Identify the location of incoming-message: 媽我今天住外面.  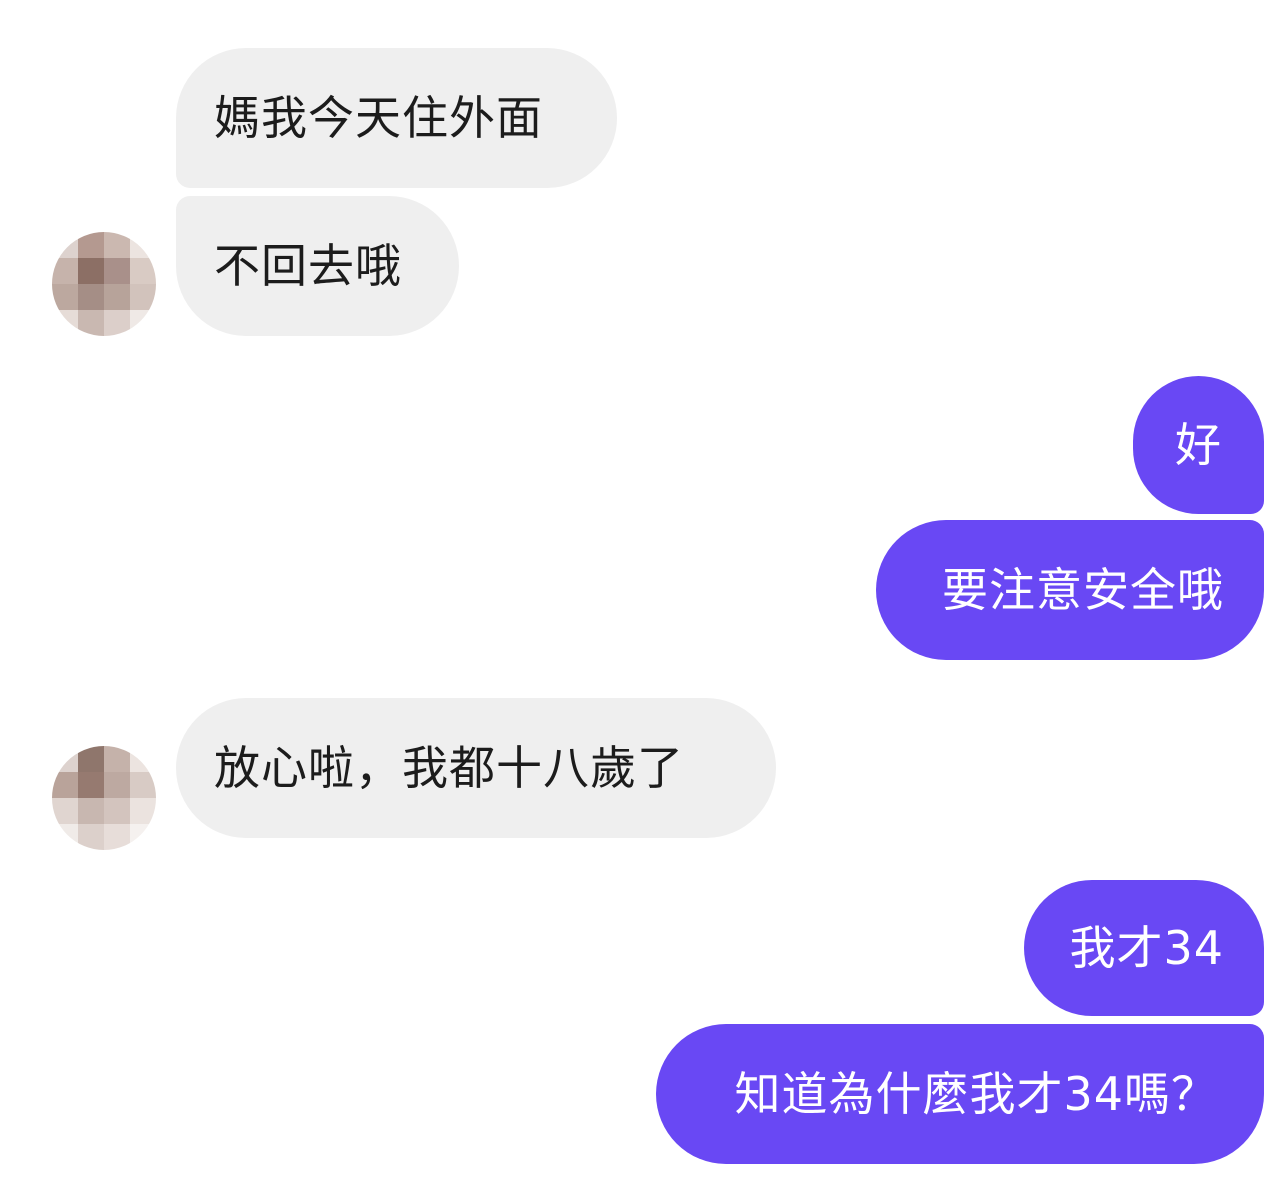
(396, 118).